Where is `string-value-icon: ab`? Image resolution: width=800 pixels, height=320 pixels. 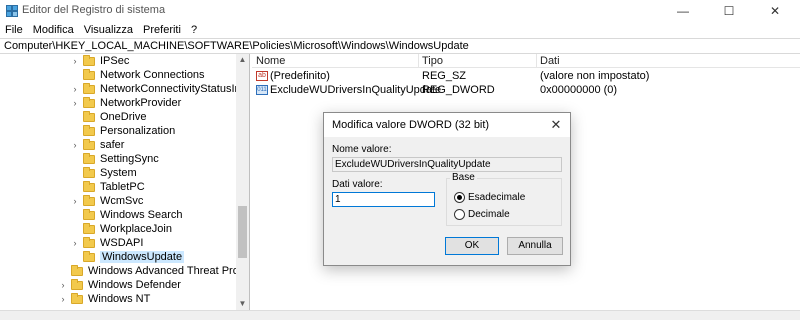 string-value-icon: ab is located at coordinates (262, 76).